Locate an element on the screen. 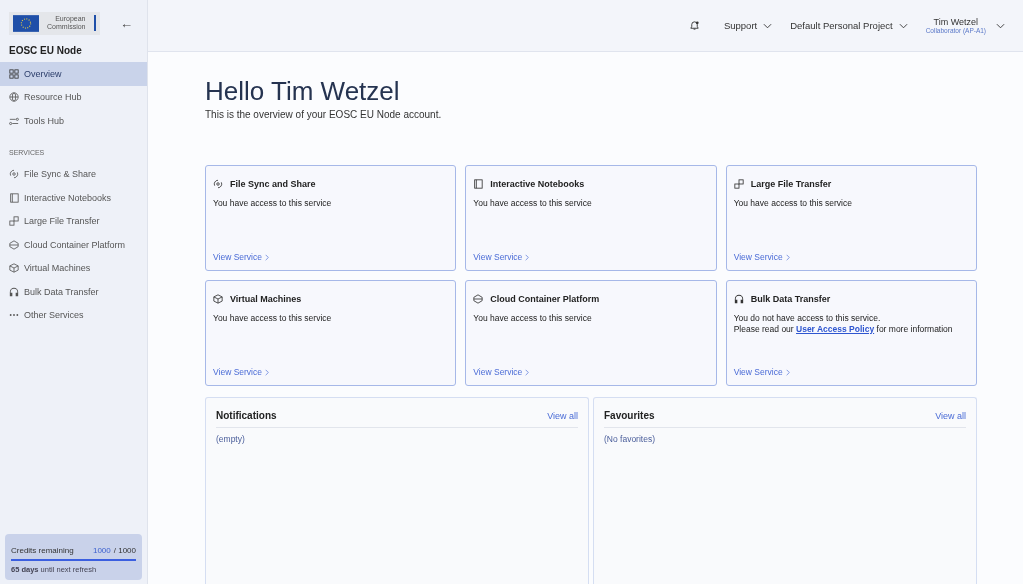 Image resolution: width=1023 pixels, height=584 pixels. card-title: Interactive Notebooks is located at coordinates (537, 184).